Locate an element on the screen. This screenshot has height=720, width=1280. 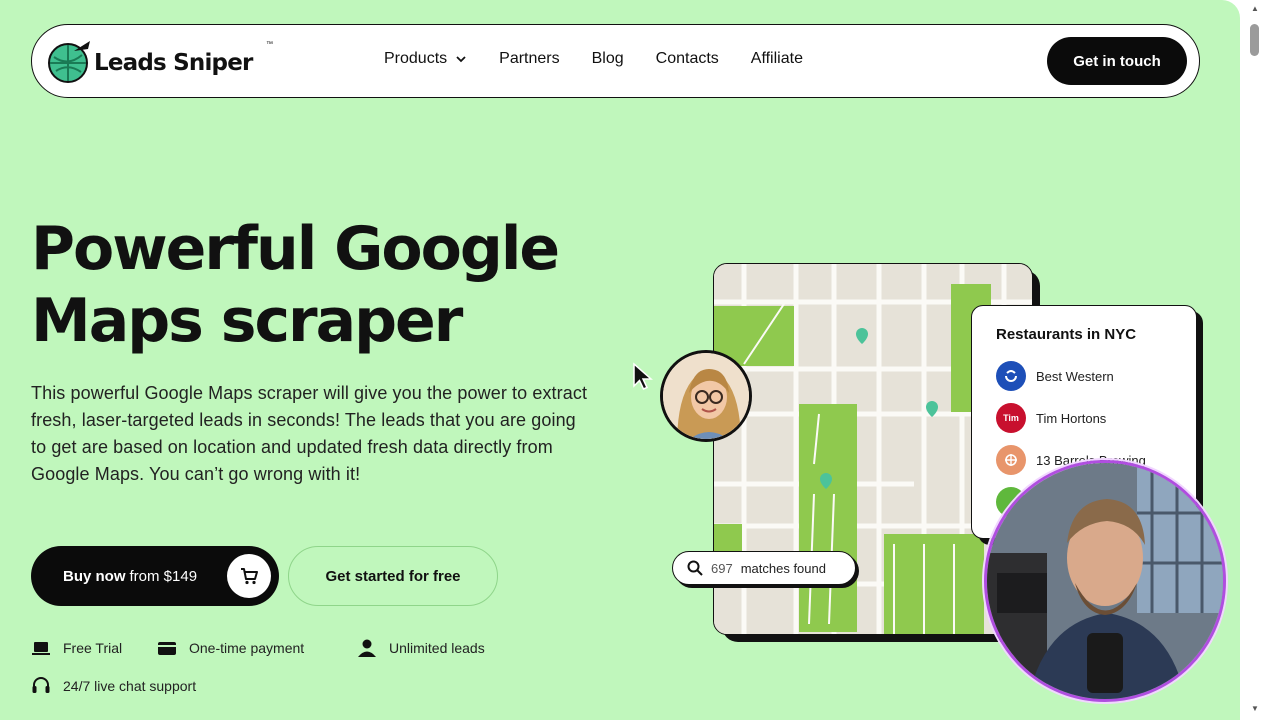
barrel-logo-icon is located at coordinates (1011, 460).